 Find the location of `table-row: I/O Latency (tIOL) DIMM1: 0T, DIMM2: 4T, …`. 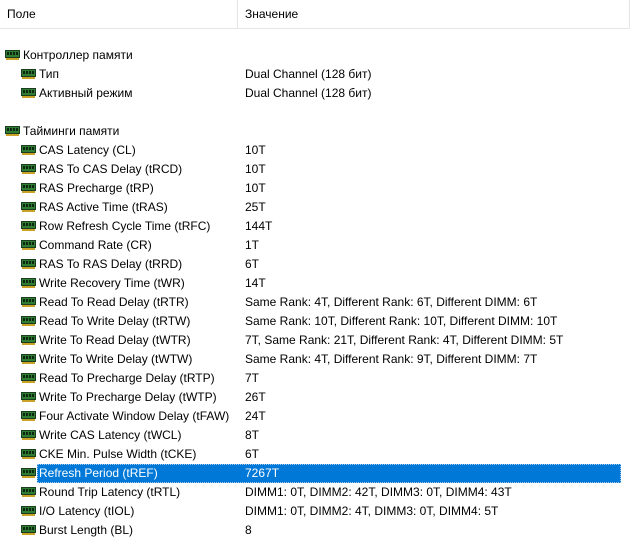

table-row: I/O Latency (tIOL) DIMM1: 0T, DIMM2: 4T, … is located at coordinates (315, 511).